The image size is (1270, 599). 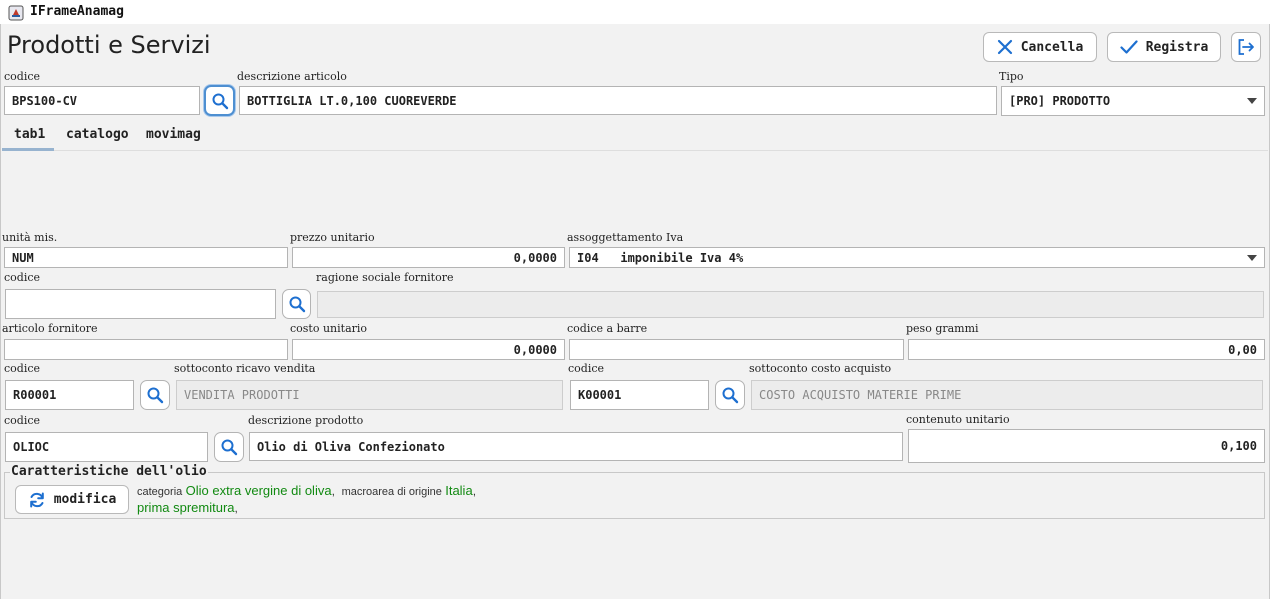 What do you see at coordinates (459, 490) in the screenshot?
I see `macroarea-value: Italia` at bounding box center [459, 490].